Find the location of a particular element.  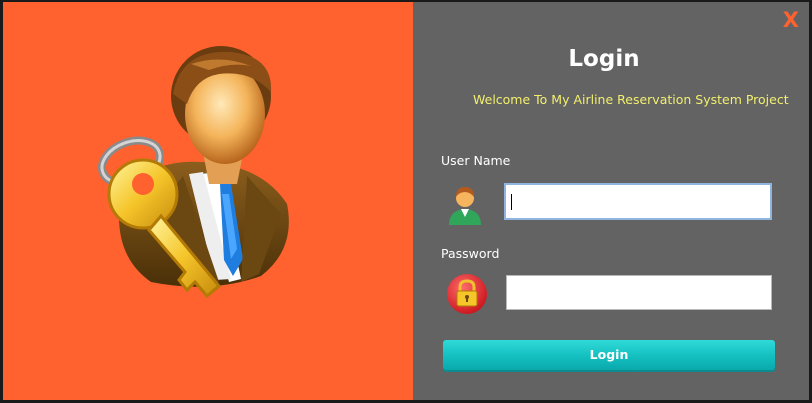

user-icon is located at coordinates (465, 206).